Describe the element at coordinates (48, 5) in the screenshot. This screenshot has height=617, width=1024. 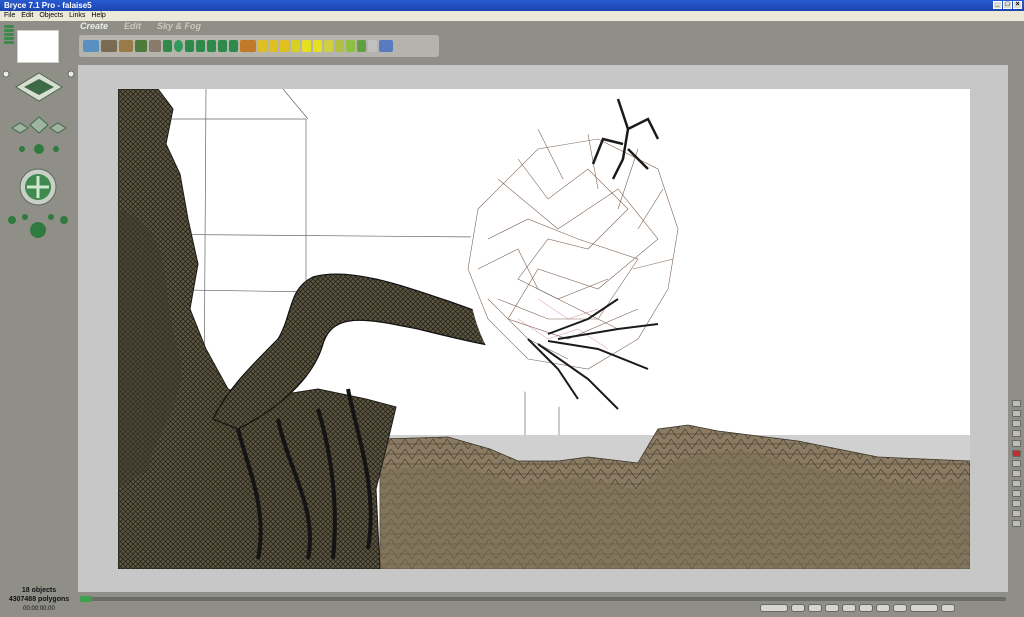
I see `window-title: Bryce 7.1 Pro - falaise5` at that location.